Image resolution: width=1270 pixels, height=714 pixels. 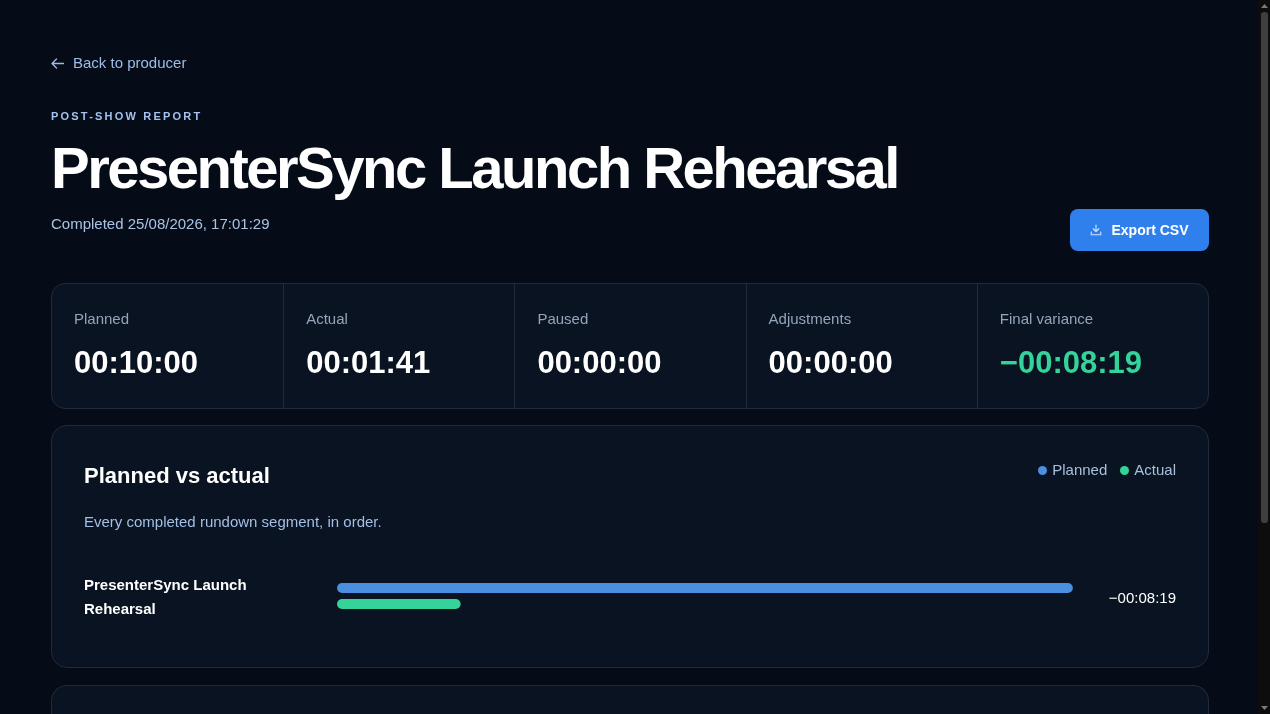 What do you see at coordinates (102, 319) in the screenshot?
I see `stat-label: Planned` at bounding box center [102, 319].